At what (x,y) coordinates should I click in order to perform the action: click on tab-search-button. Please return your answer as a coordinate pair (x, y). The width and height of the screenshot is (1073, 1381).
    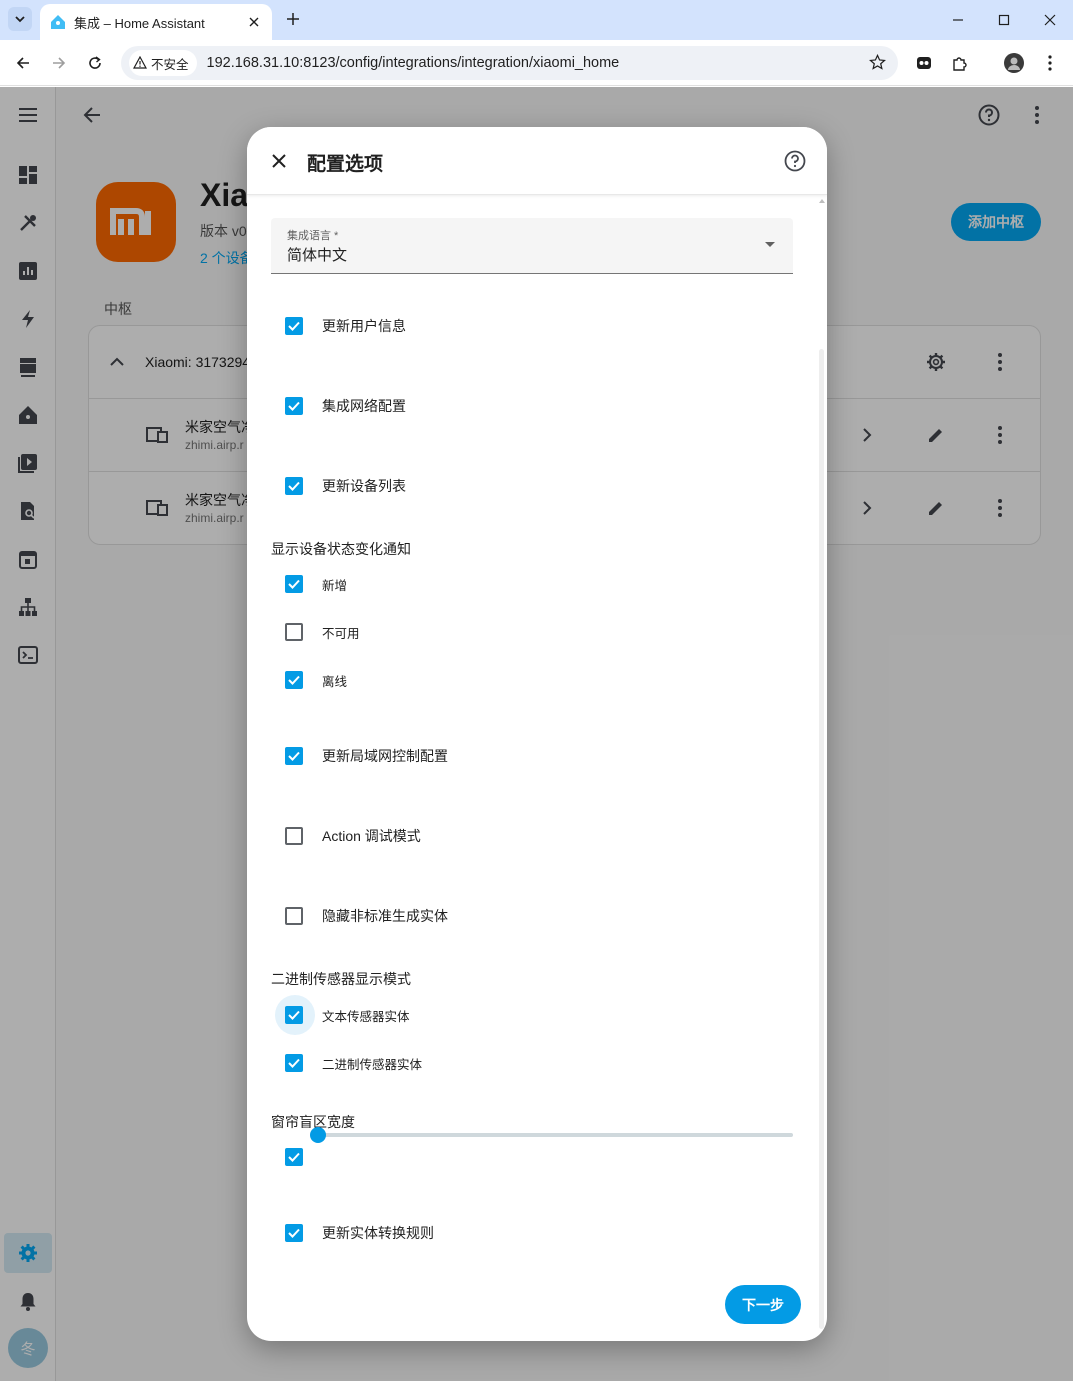
    Looking at the image, I should click on (20, 19).